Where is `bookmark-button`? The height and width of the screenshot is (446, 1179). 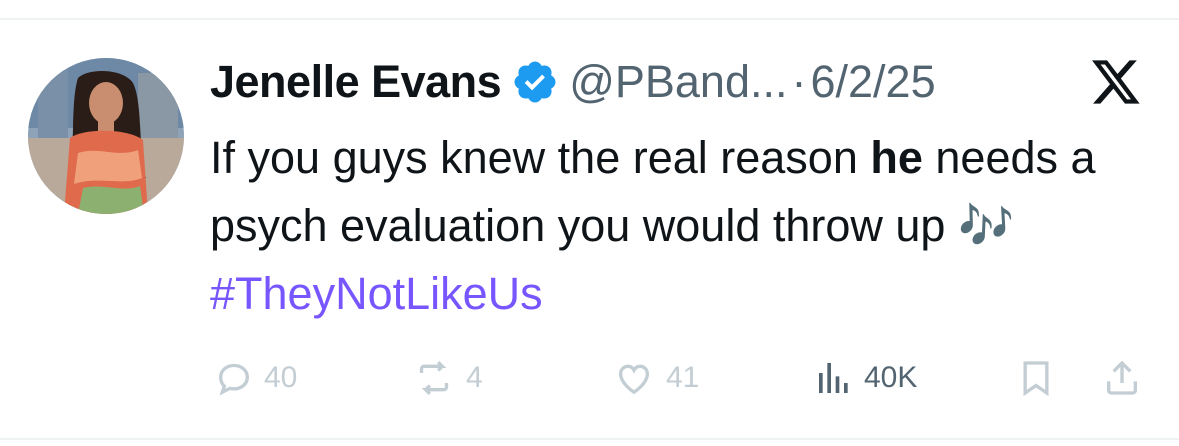 bookmark-button is located at coordinates (1036, 378).